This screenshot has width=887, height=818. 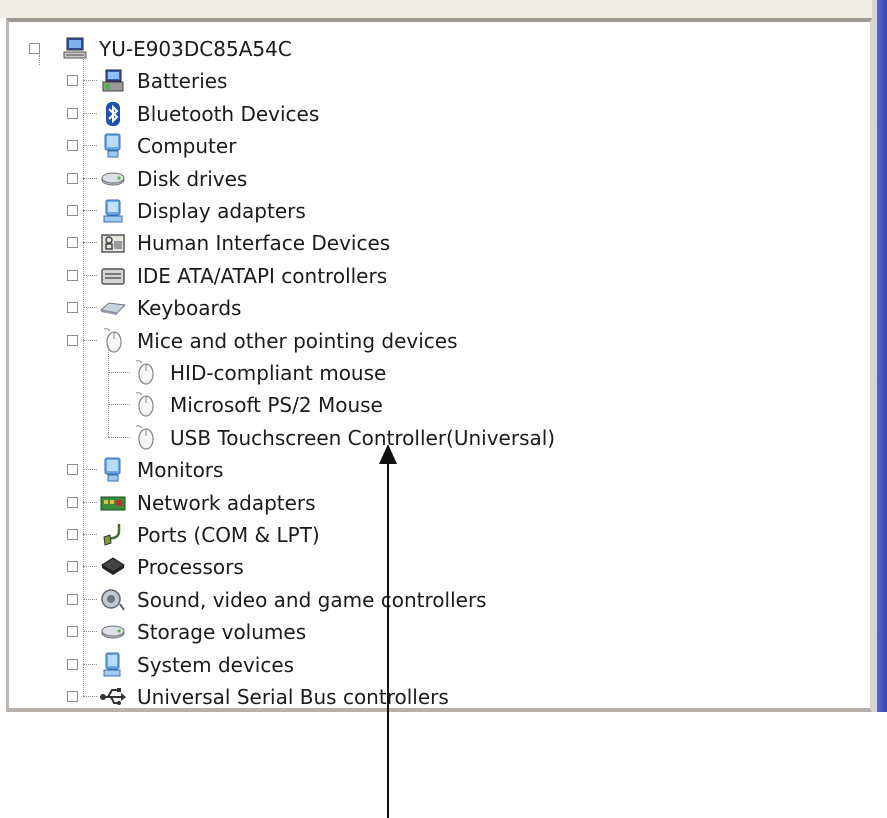 What do you see at coordinates (195, 49) in the screenshot?
I see `tree-node-label: YU-E903DC85A54C` at bounding box center [195, 49].